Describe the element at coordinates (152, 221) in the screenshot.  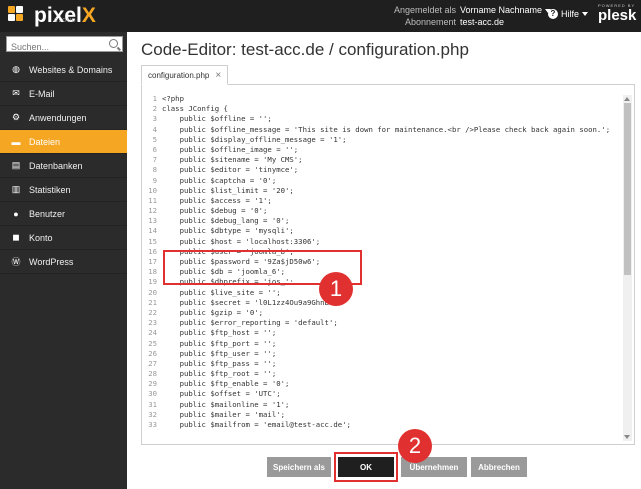
I see `line-number: 13` at that location.